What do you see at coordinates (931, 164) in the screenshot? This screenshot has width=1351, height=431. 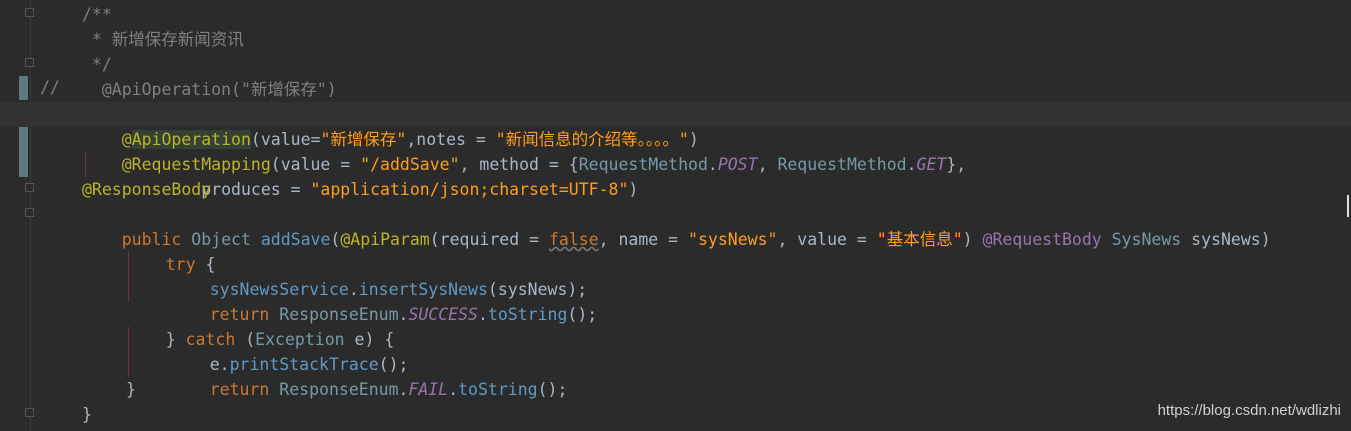 I see `token: GET` at bounding box center [931, 164].